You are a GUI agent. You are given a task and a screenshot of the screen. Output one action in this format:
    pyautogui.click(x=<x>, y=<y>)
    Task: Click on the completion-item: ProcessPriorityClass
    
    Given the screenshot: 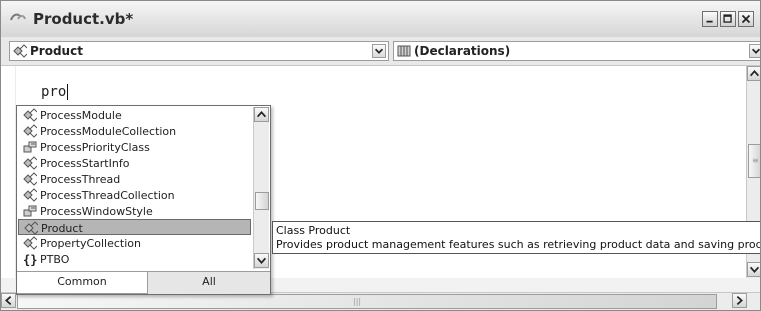 What is the action you would take?
    pyautogui.click(x=134, y=147)
    